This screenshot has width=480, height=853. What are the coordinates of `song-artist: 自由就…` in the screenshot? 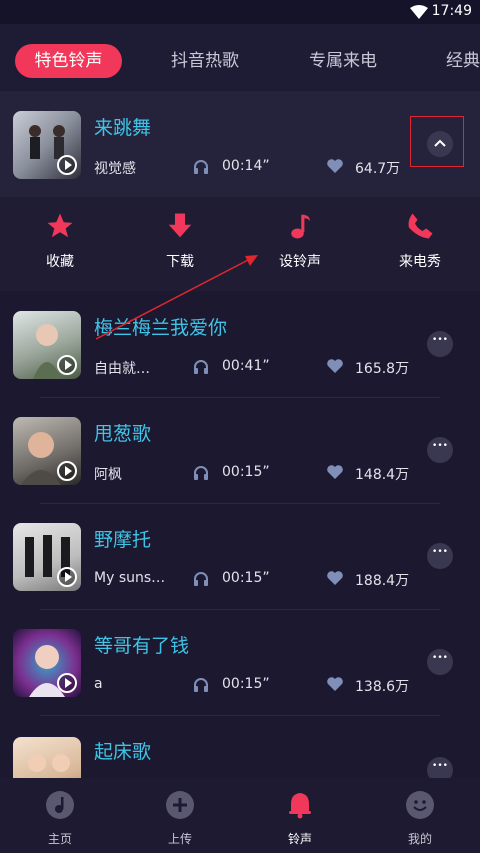 It's located at (122, 369).